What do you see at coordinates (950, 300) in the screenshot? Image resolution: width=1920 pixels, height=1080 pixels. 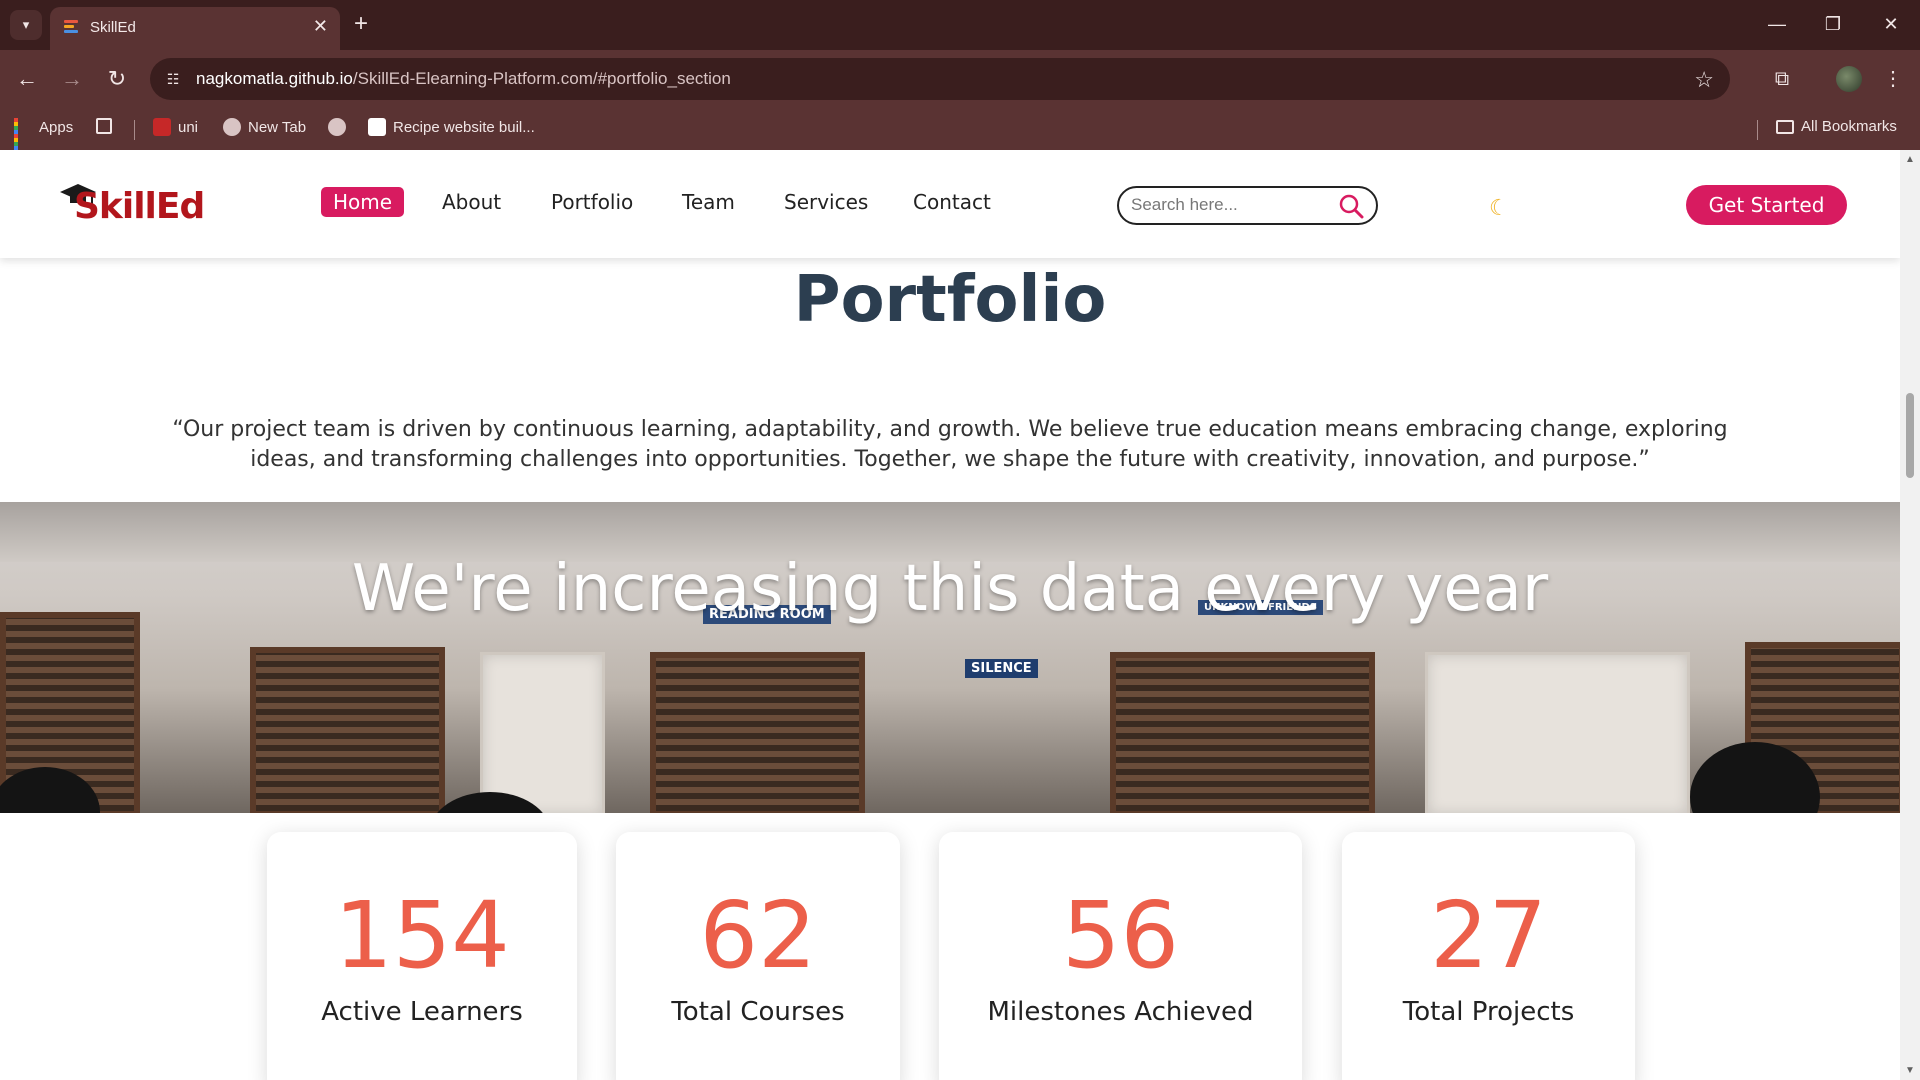 I see `portfolio-title: Portfolio` at bounding box center [950, 300].